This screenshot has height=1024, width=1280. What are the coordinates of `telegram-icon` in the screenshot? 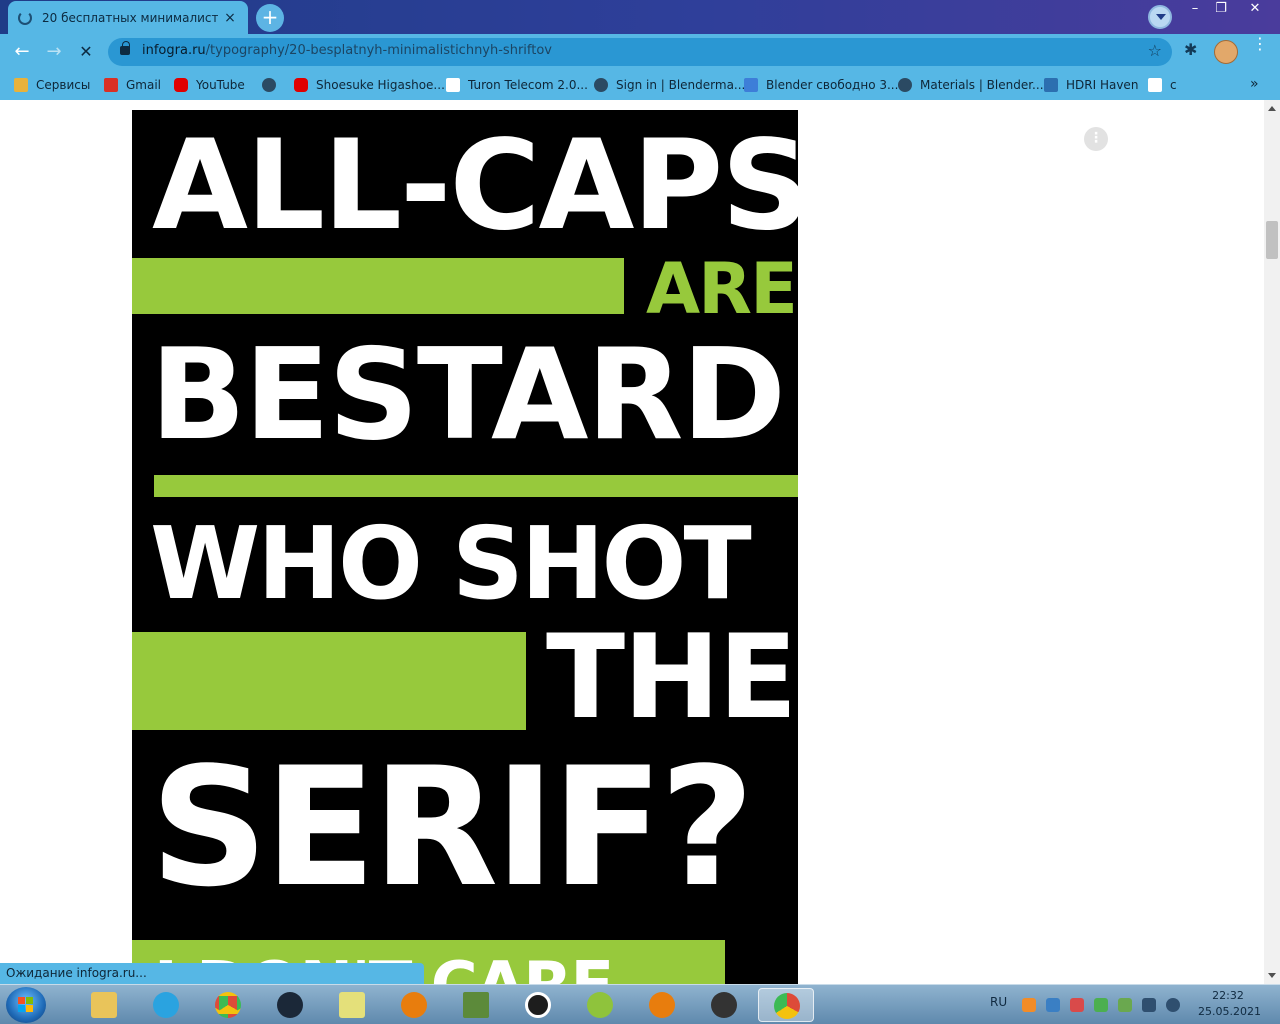 It's located at (166, 1005).